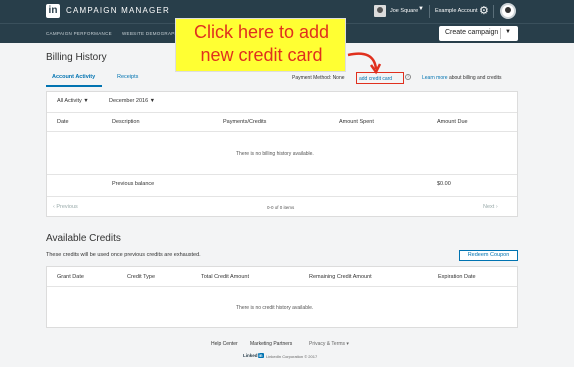 The height and width of the screenshot is (367, 574). What do you see at coordinates (133, 184) in the screenshot?
I see `previous-balance-label: Previous balance` at bounding box center [133, 184].